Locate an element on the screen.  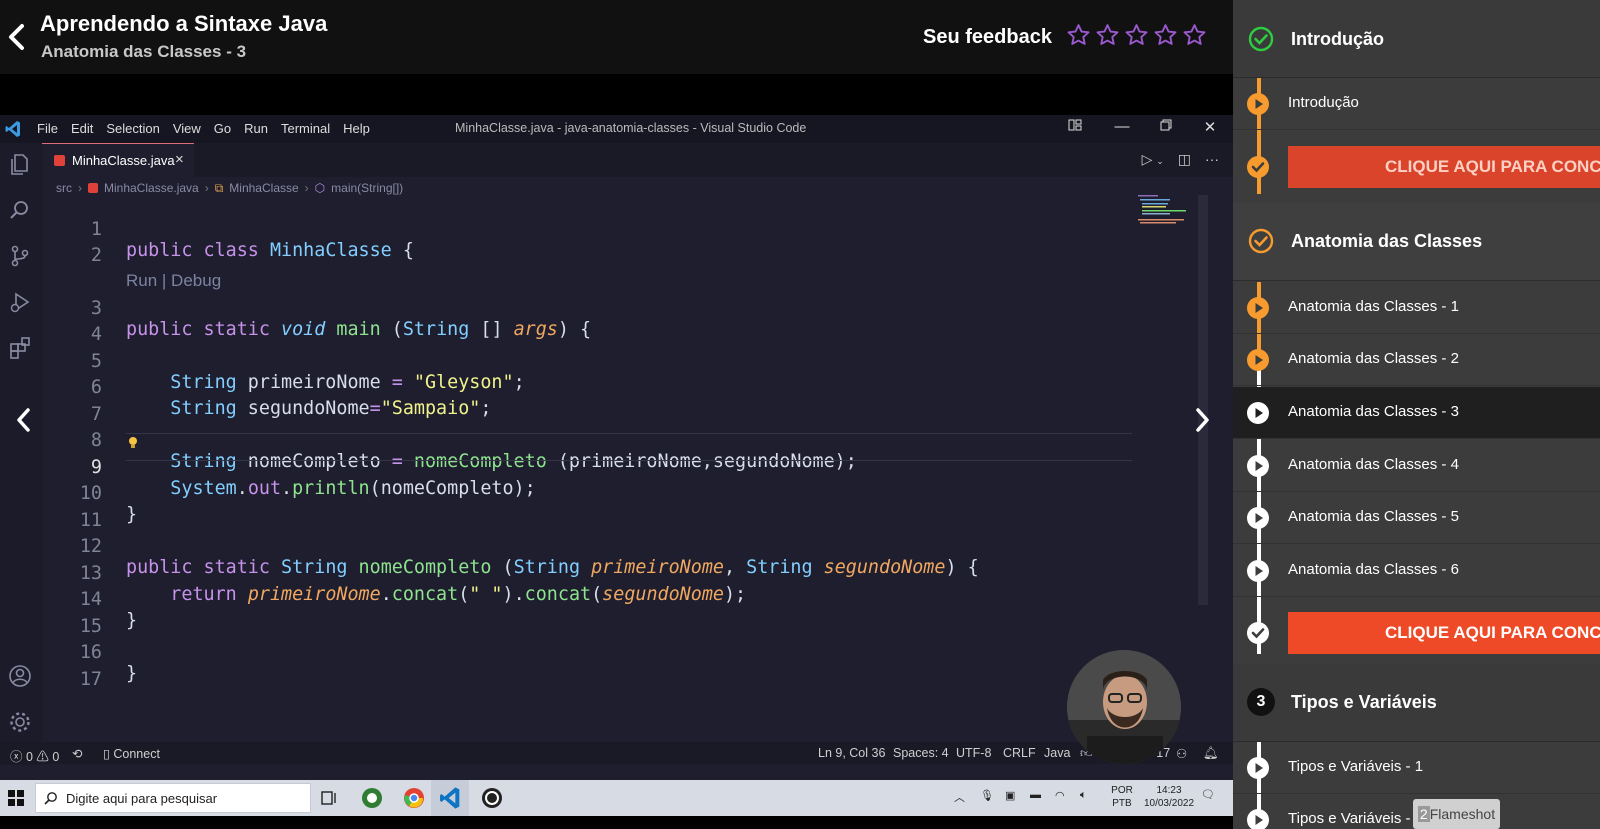
flameshot-label: Flameshot is located at coordinates (1462, 814).